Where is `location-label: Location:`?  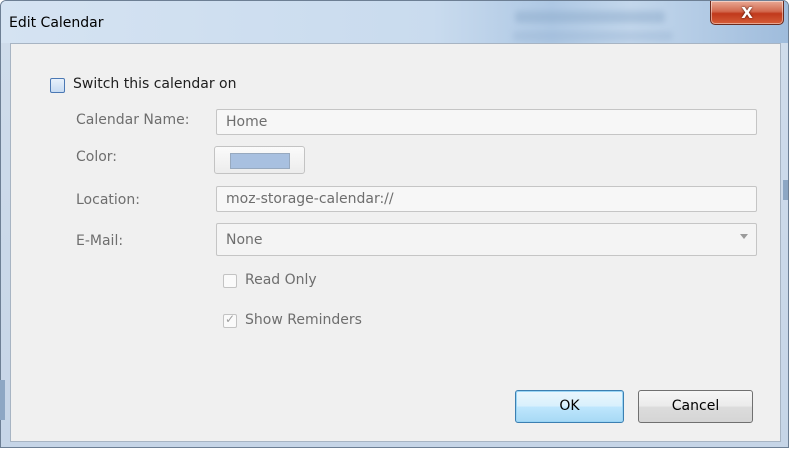
location-label: Location: is located at coordinates (108, 200).